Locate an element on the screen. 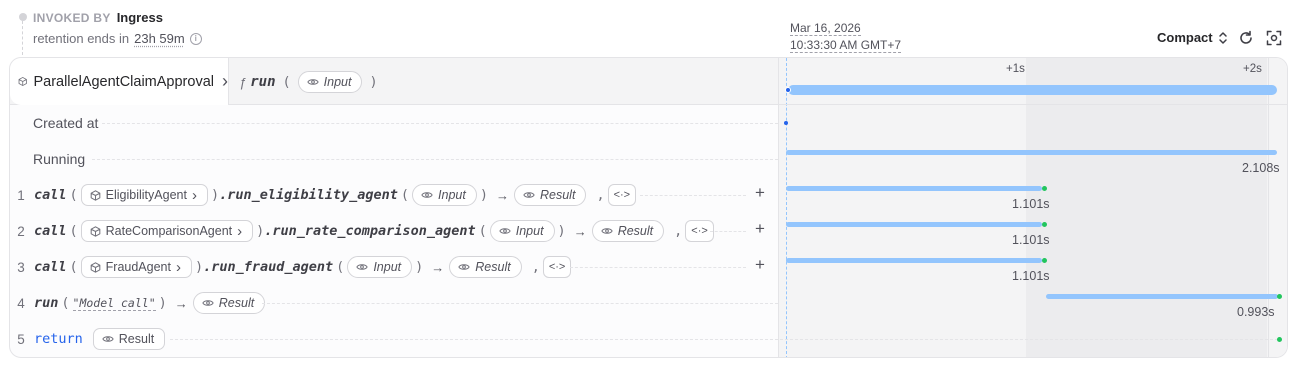 Image resolution: width=1296 pixels, height=370 pixels. handler-signature: ƒ run ( Input ) is located at coordinates (310, 82).